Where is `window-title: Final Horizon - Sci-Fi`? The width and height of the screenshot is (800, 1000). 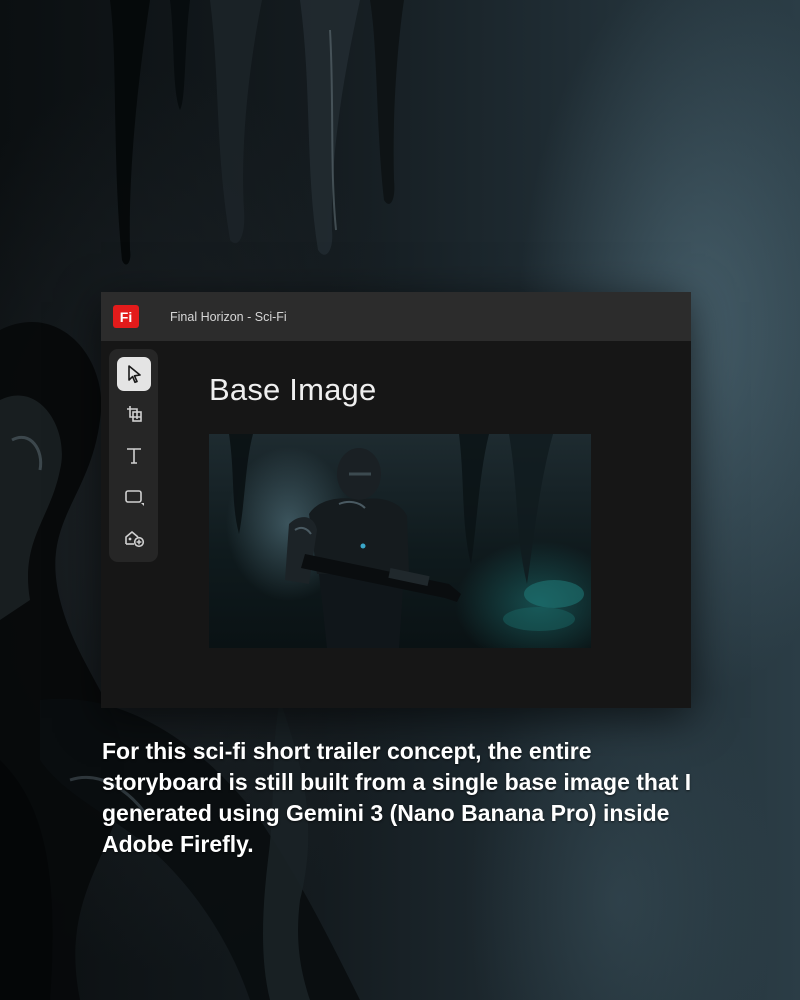
window-title: Final Horizon - Sci-Fi is located at coordinates (228, 316).